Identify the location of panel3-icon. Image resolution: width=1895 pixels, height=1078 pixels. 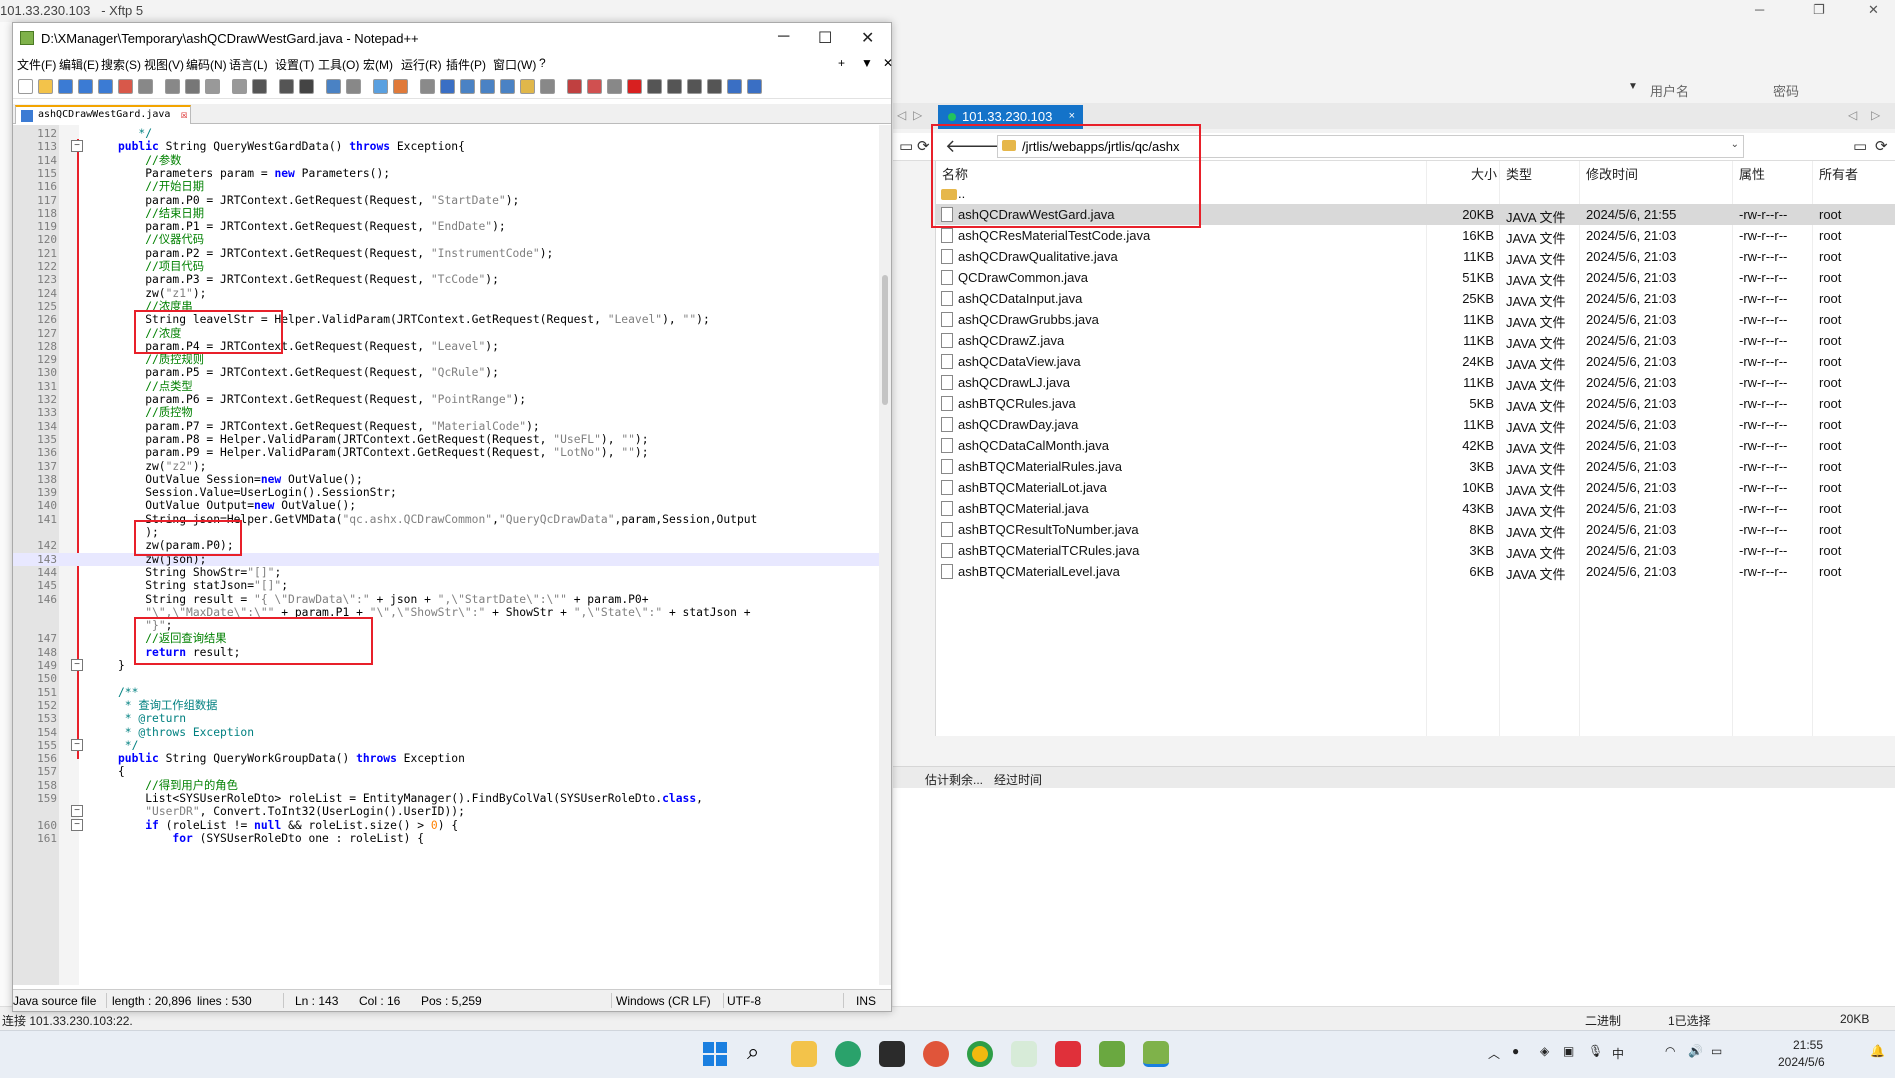
(734, 86).